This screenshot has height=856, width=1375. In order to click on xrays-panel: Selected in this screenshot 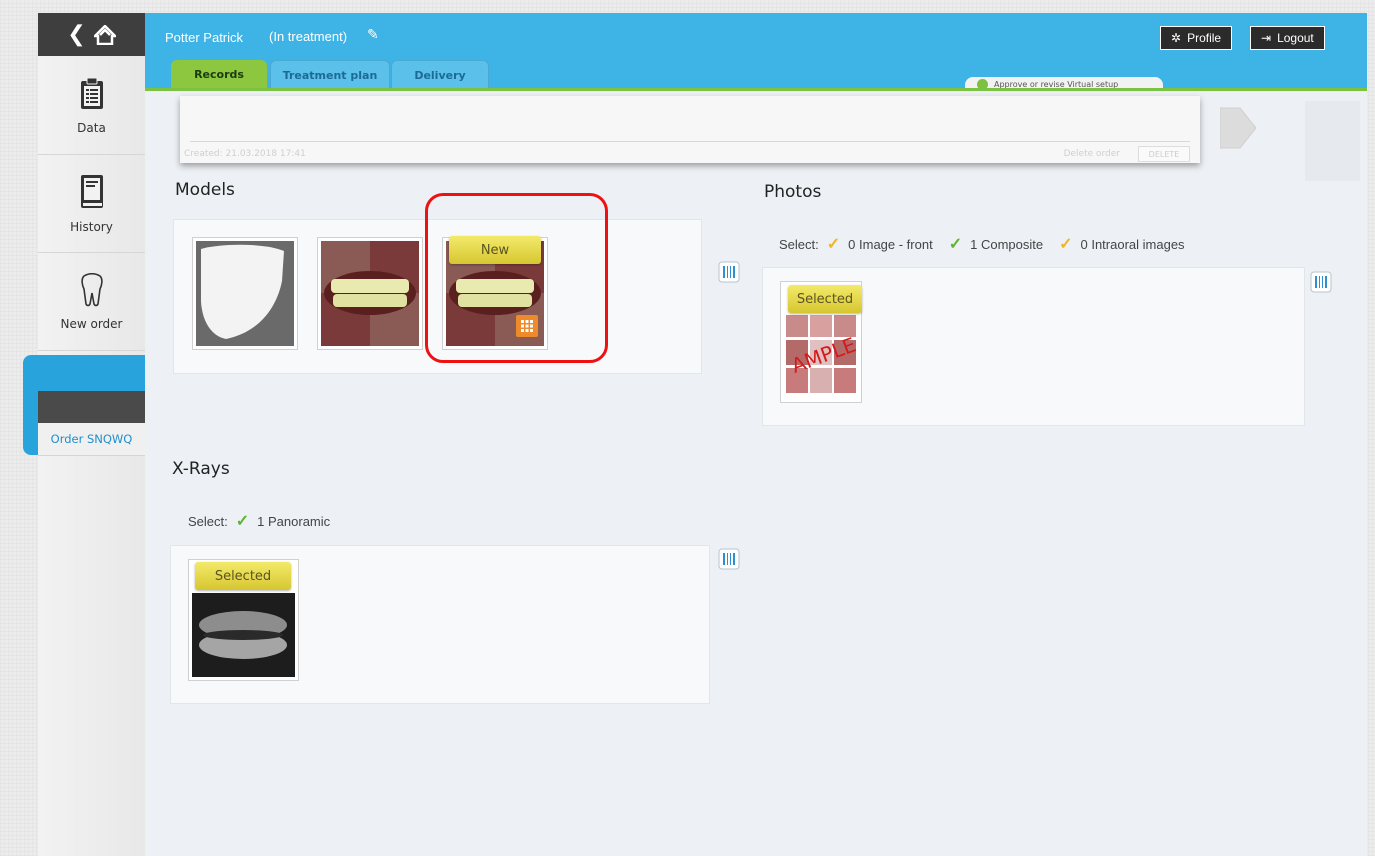, I will do `click(440, 624)`.